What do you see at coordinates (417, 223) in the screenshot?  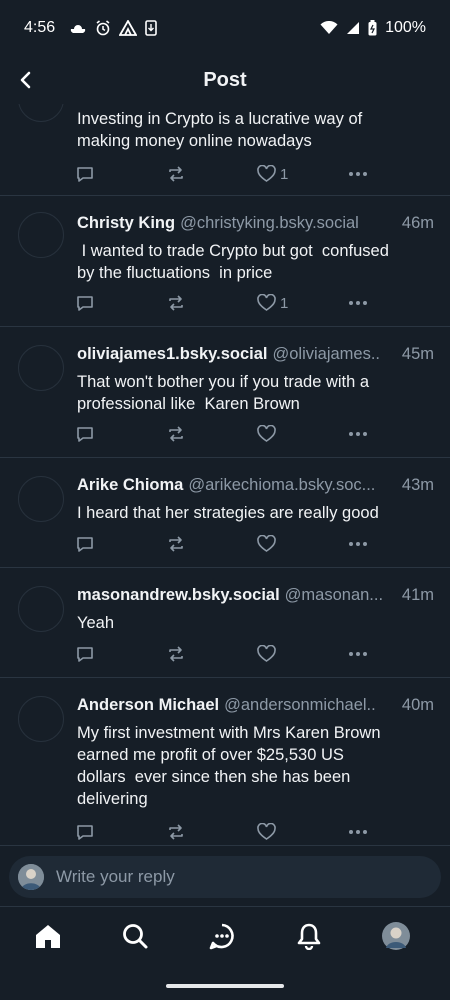 I see `post-time: 46m` at bounding box center [417, 223].